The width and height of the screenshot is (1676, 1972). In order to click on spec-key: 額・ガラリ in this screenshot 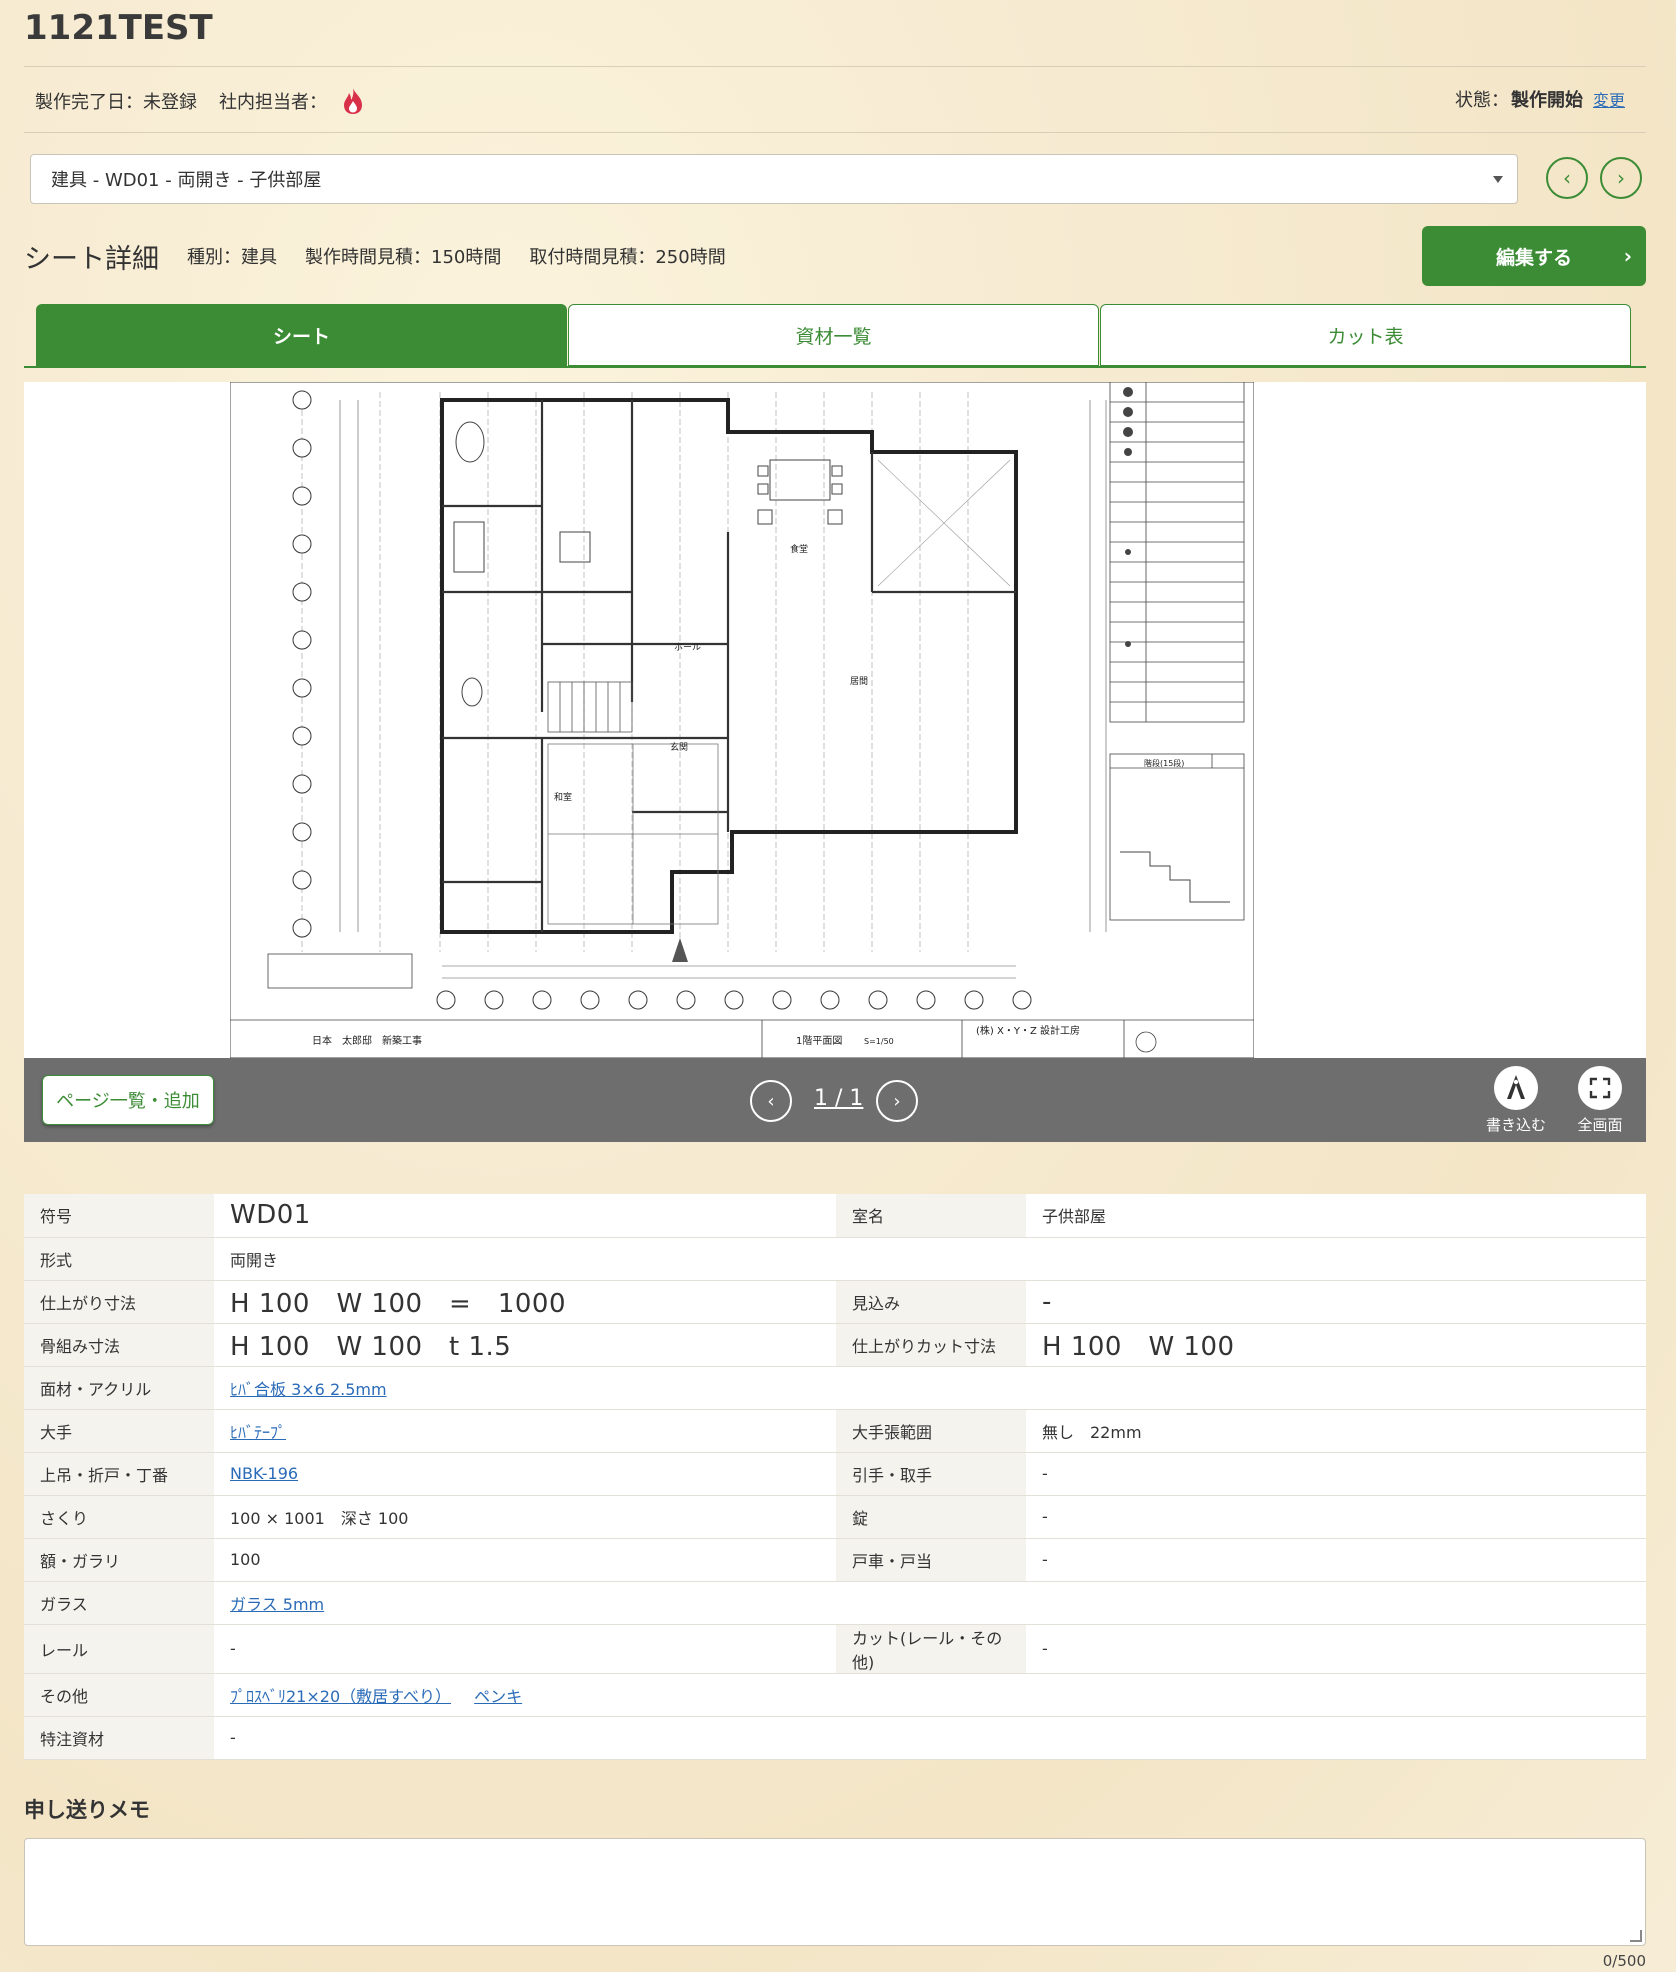, I will do `click(119, 1560)`.